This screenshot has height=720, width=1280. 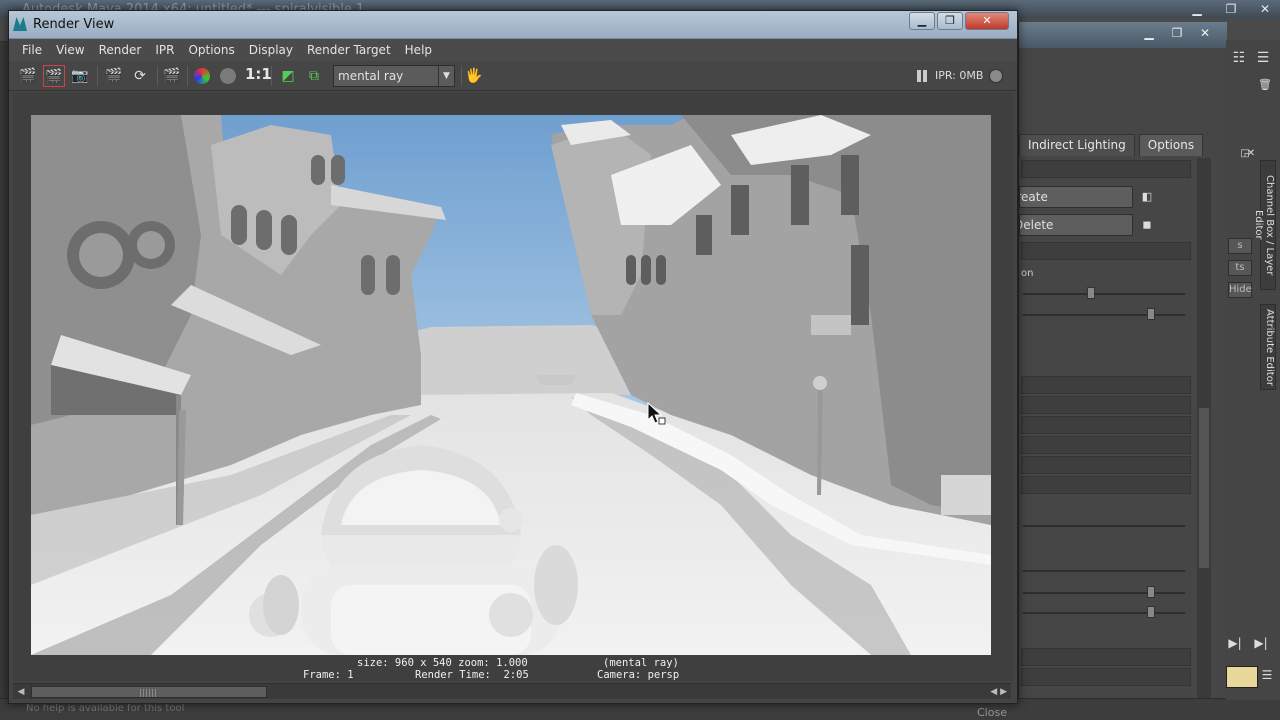 I want to click on minimize-button: ▁, so click(x=922, y=21).